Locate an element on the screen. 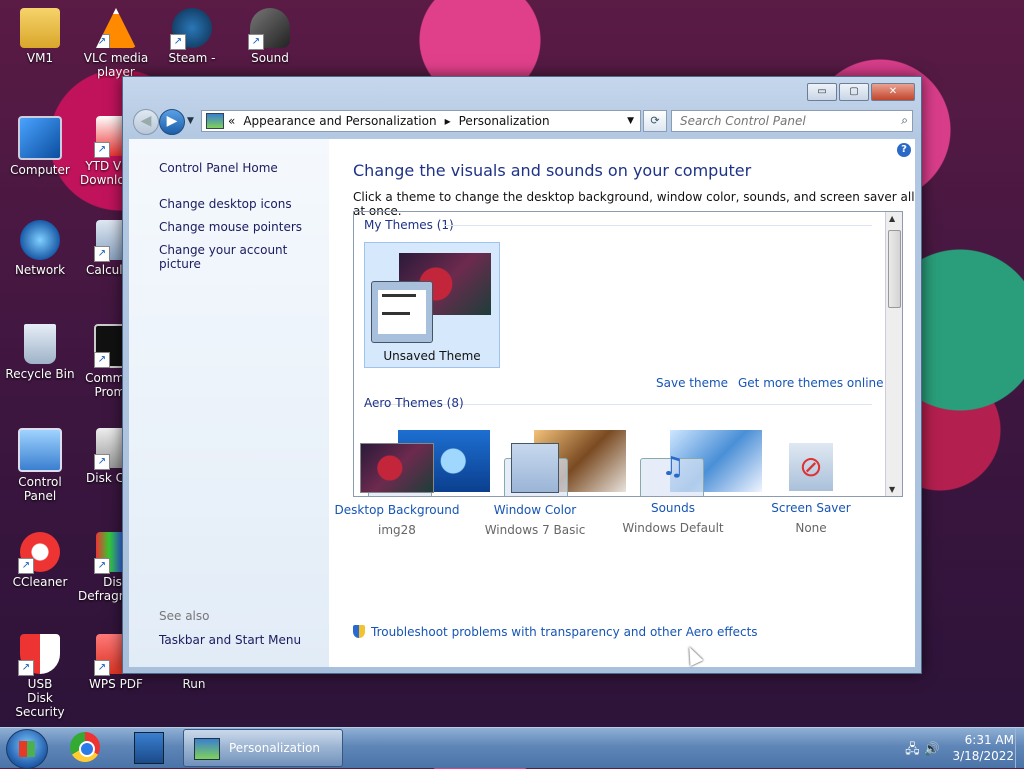 This screenshot has height=769, width=1024. desktop-icon-steam: Steam - is located at coordinates (192, 36).